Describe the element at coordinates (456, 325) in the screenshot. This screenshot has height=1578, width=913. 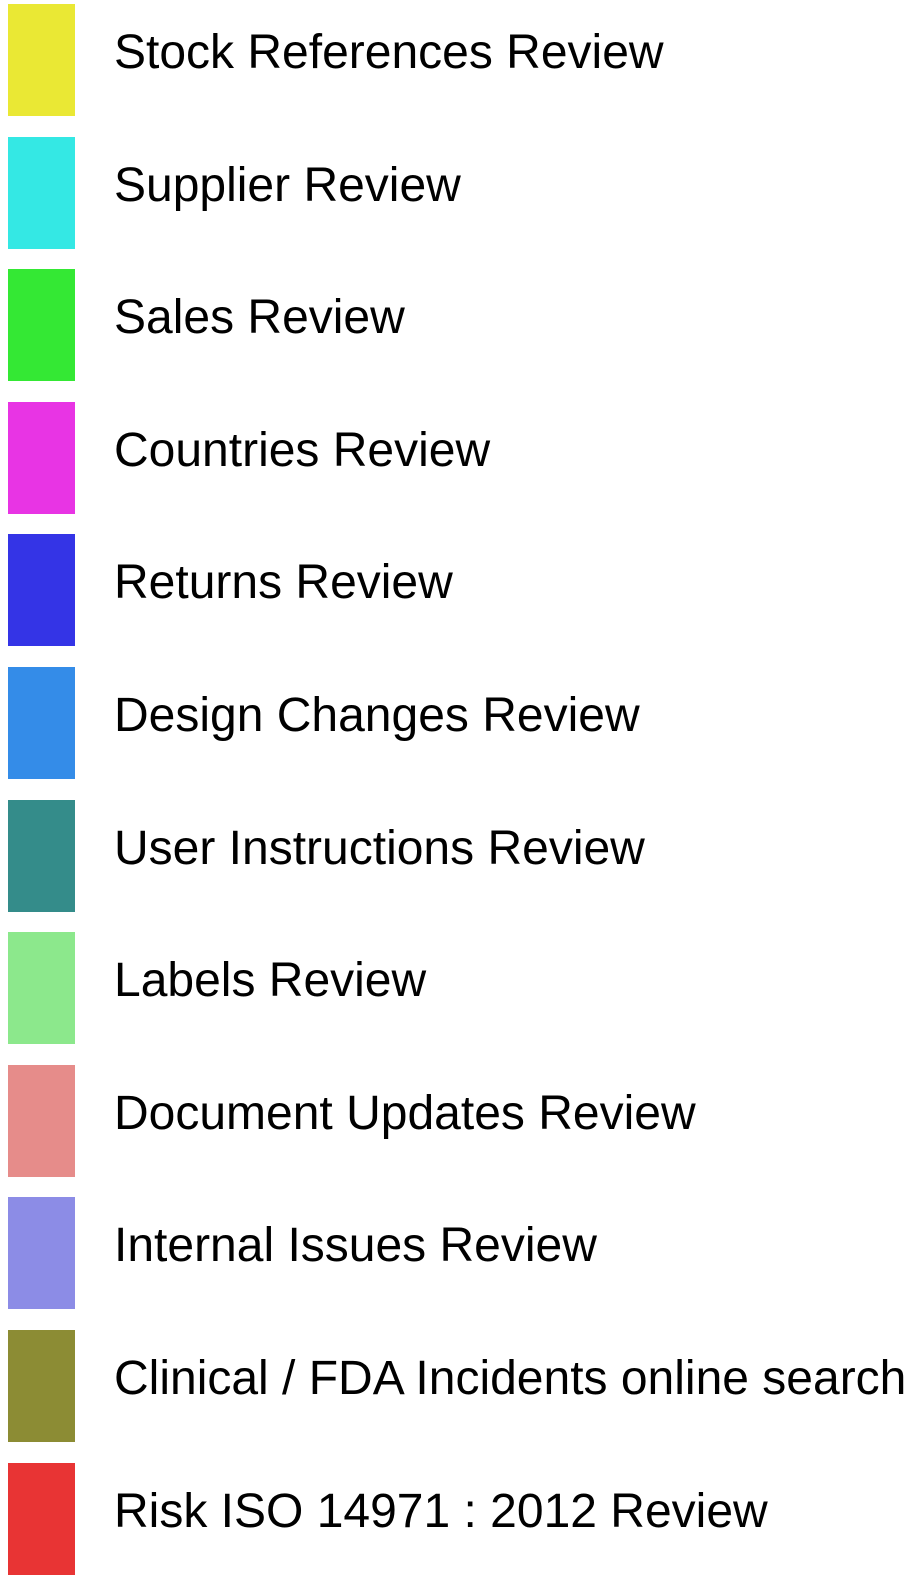
I see `legend-item: Sales Review` at that location.